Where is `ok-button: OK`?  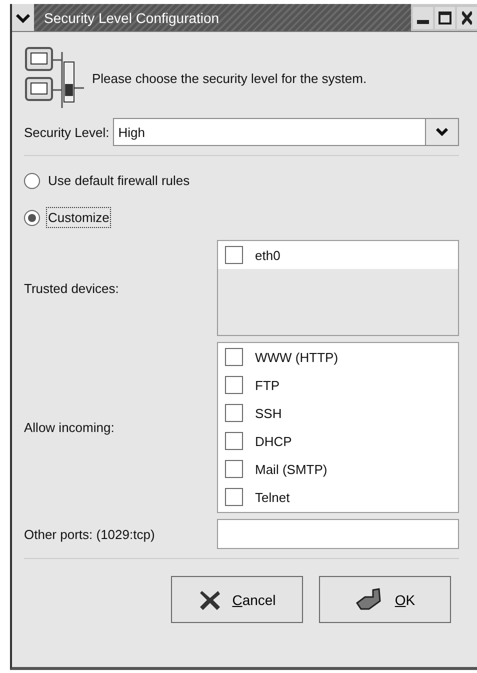 ok-button: OK is located at coordinates (385, 599).